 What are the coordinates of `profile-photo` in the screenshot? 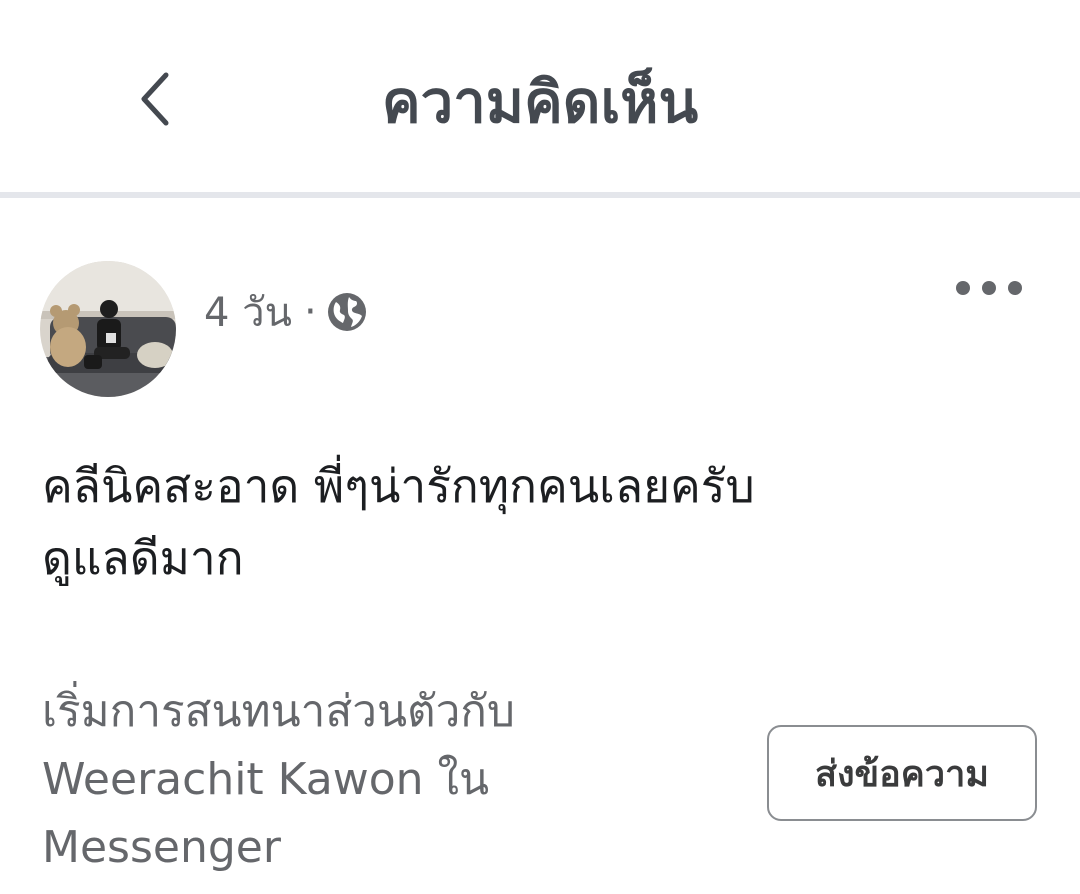 It's located at (108, 329).